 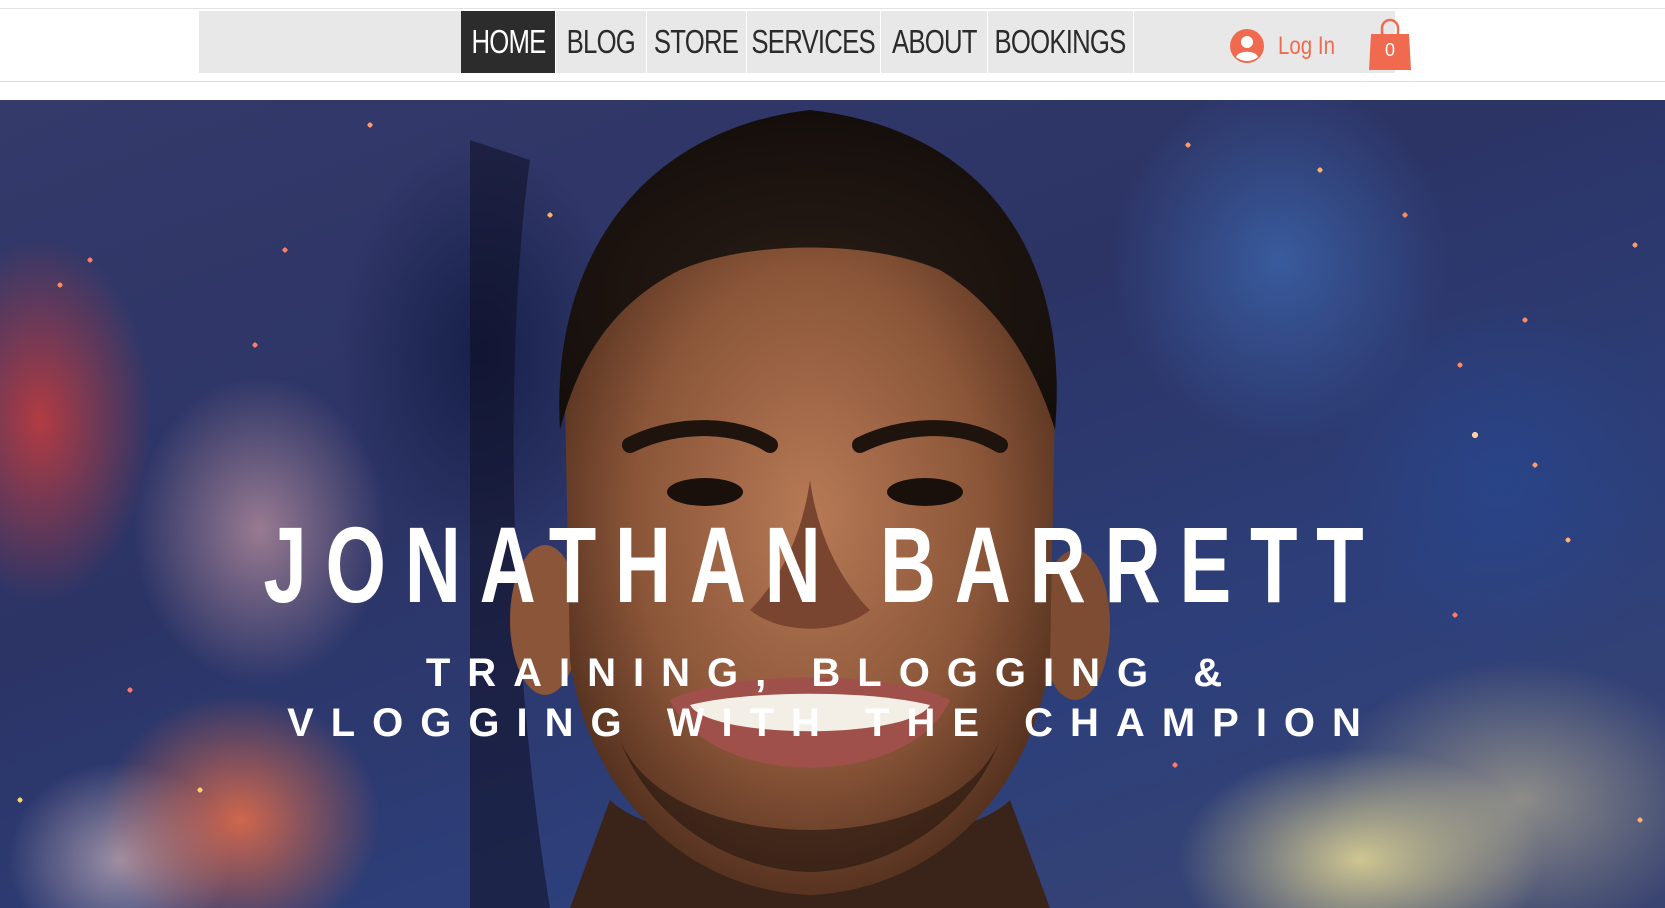 What do you see at coordinates (1389, 50) in the screenshot?
I see `cart-count: 0` at bounding box center [1389, 50].